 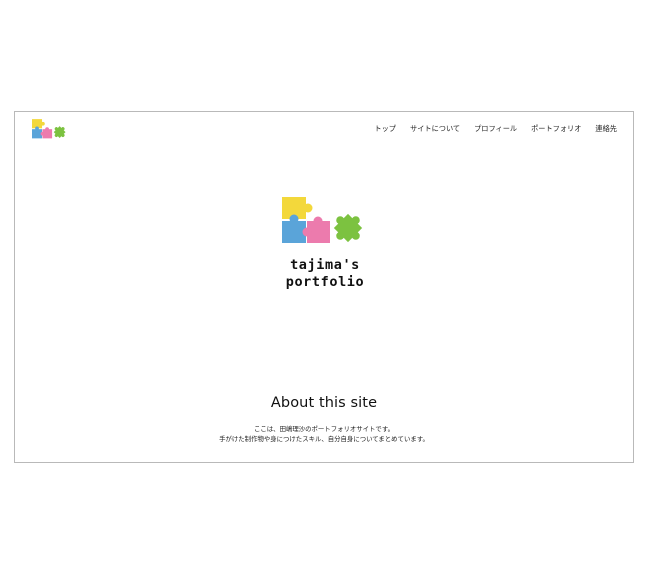 What do you see at coordinates (324, 403) in the screenshot?
I see `about-heading: About this site` at bounding box center [324, 403].